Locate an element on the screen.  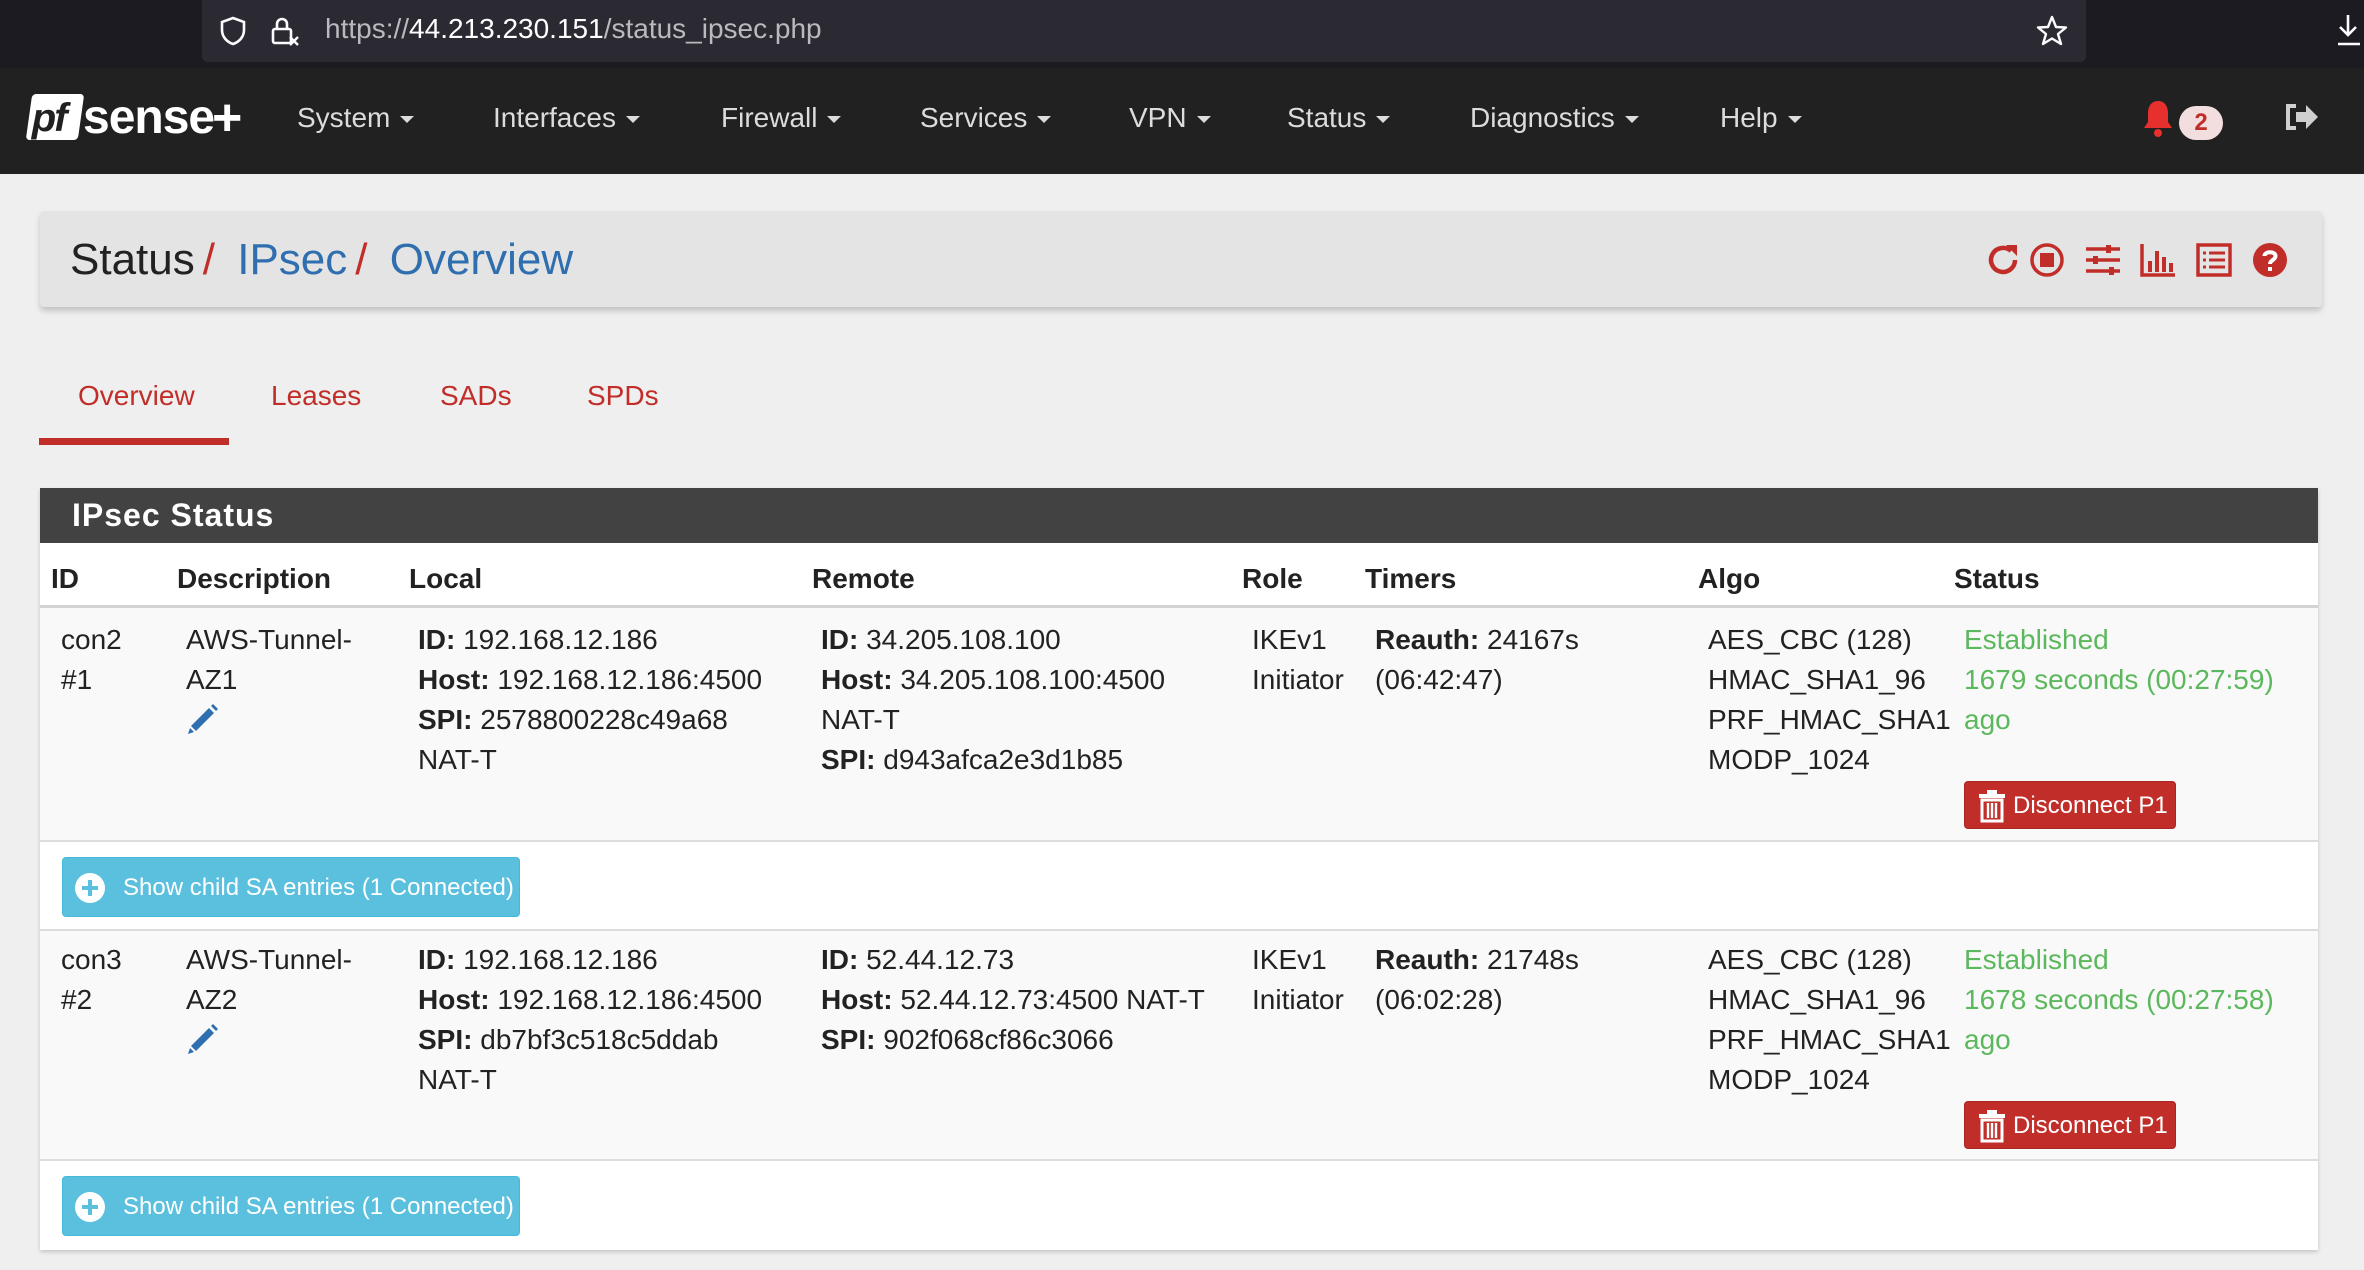
column-header-status: Status is located at coordinates (1997, 578).